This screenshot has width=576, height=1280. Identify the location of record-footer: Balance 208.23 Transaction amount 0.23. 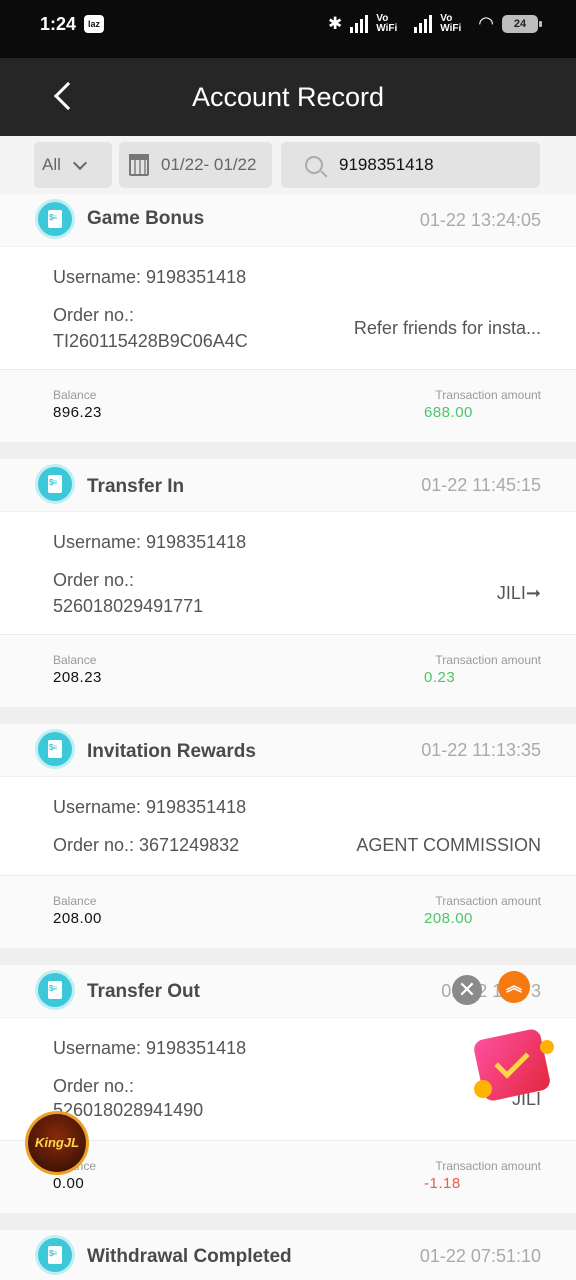
(288, 671).